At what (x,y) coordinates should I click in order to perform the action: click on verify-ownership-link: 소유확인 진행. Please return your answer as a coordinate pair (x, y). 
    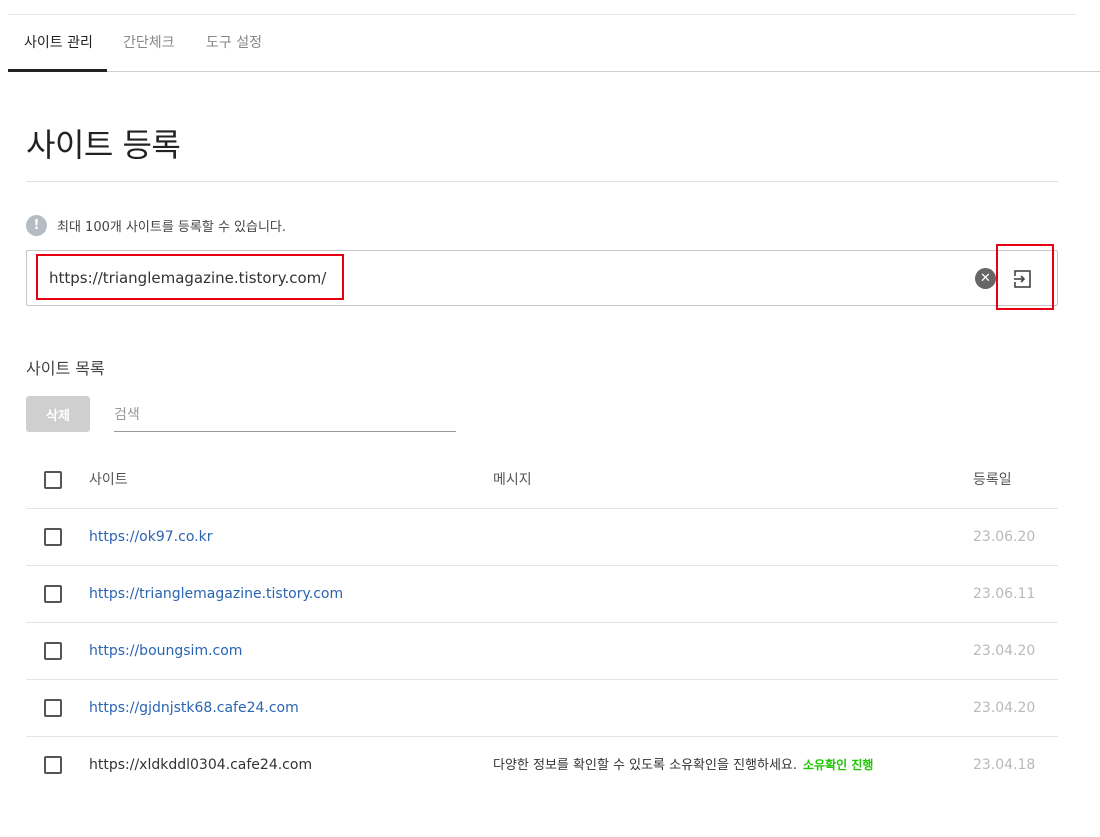
    Looking at the image, I should click on (838, 765).